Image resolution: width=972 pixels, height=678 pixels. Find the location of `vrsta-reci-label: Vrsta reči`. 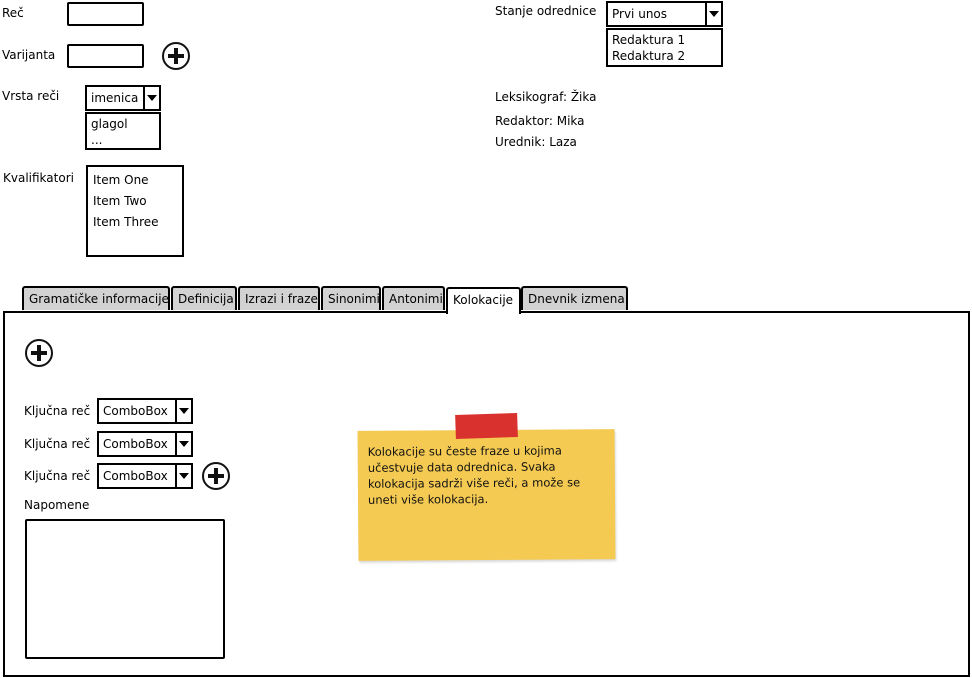

vrsta-reci-label: Vrsta reči is located at coordinates (31, 96).